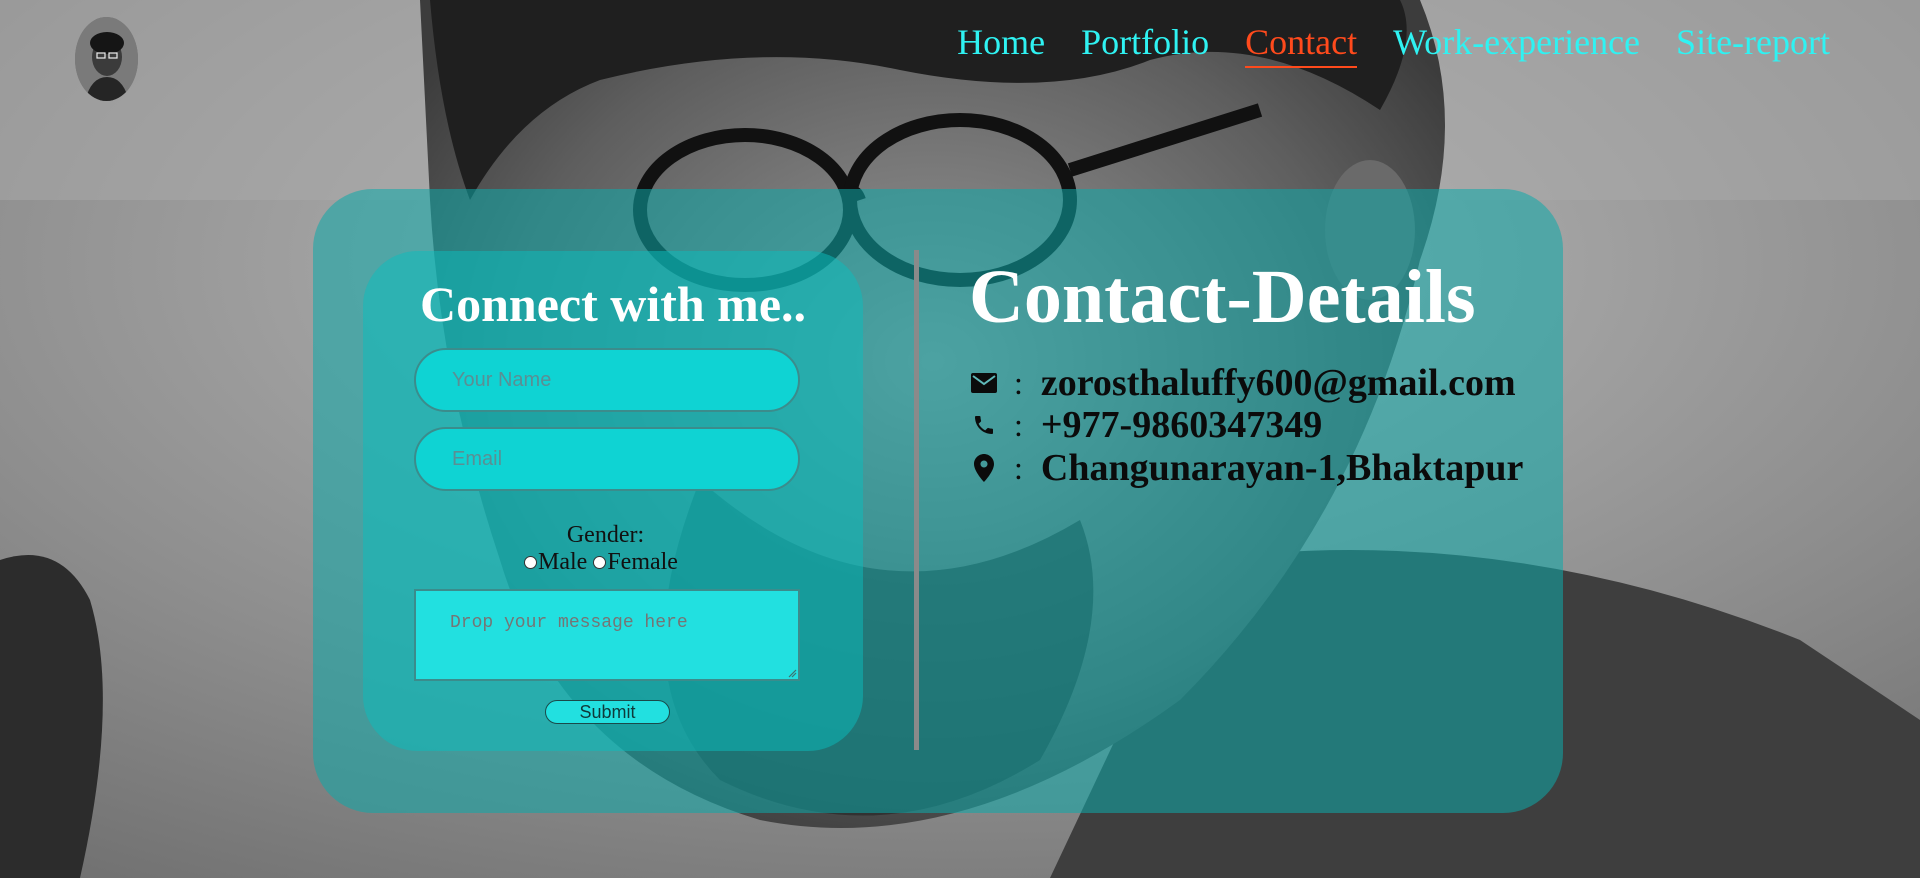  I want to click on contact-details-title: Contact-Details, so click(1222, 297).